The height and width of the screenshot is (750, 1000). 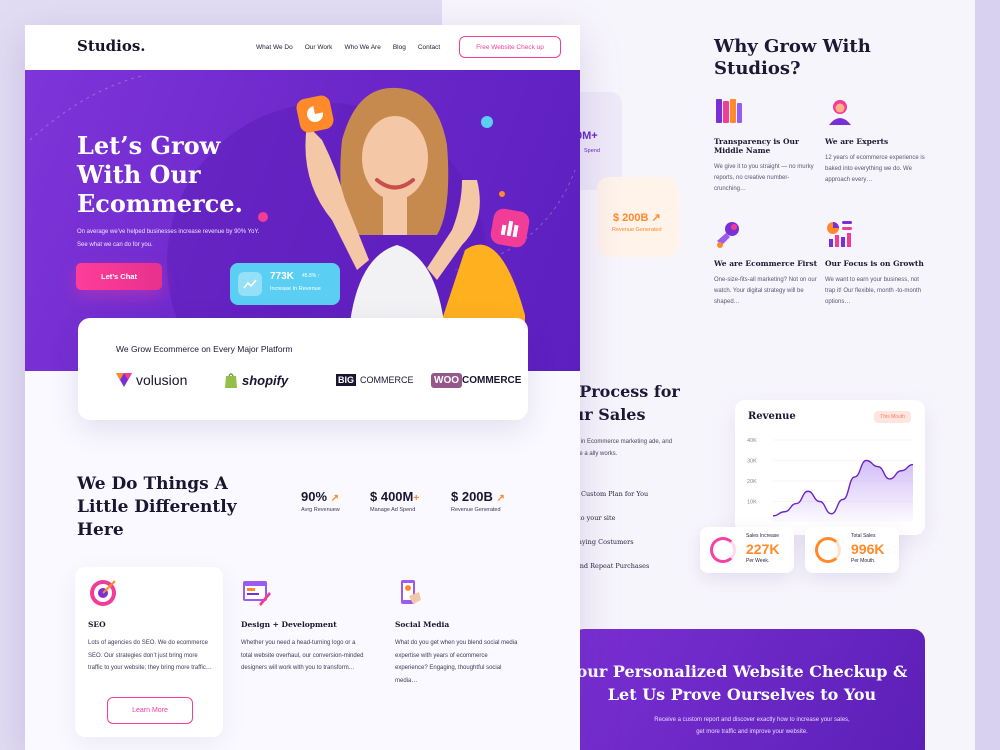 What do you see at coordinates (752, 482) in the screenshot?
I see `y-tick-label: 20K` at bounding box center [752, 482].